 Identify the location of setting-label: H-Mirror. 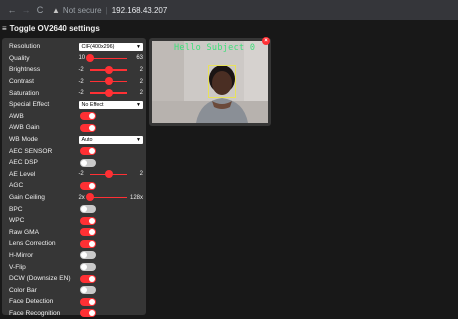
(21, 255).